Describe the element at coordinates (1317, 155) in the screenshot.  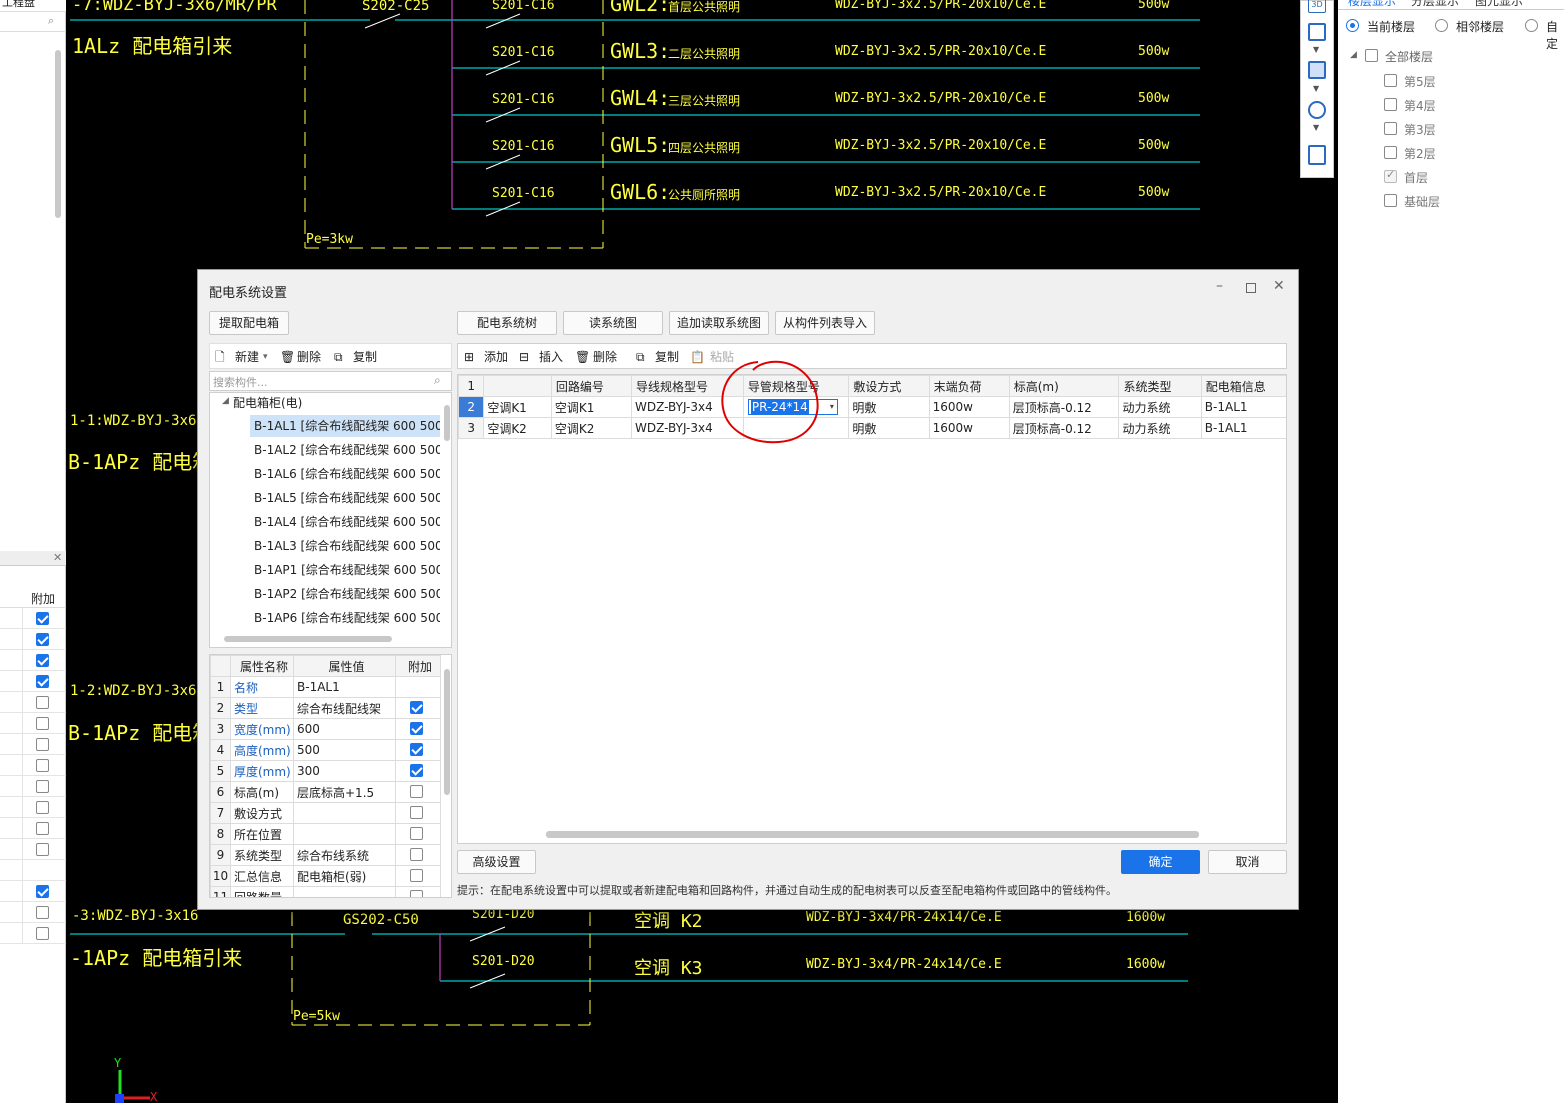
I see `list-view-icon` at that location.